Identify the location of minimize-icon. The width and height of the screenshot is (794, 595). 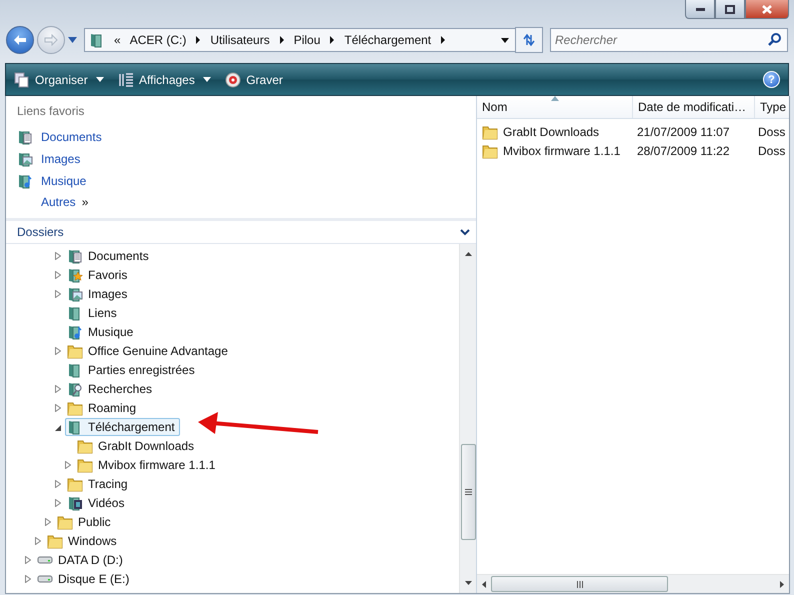
(700, 9).